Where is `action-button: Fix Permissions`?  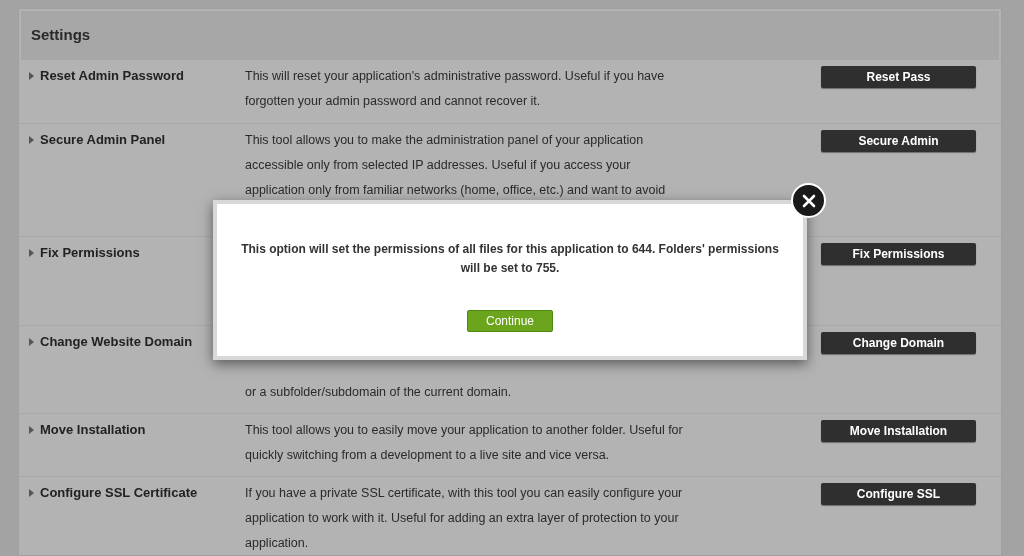
action-button: Fix Permissions is located at coordinates (898, 254).